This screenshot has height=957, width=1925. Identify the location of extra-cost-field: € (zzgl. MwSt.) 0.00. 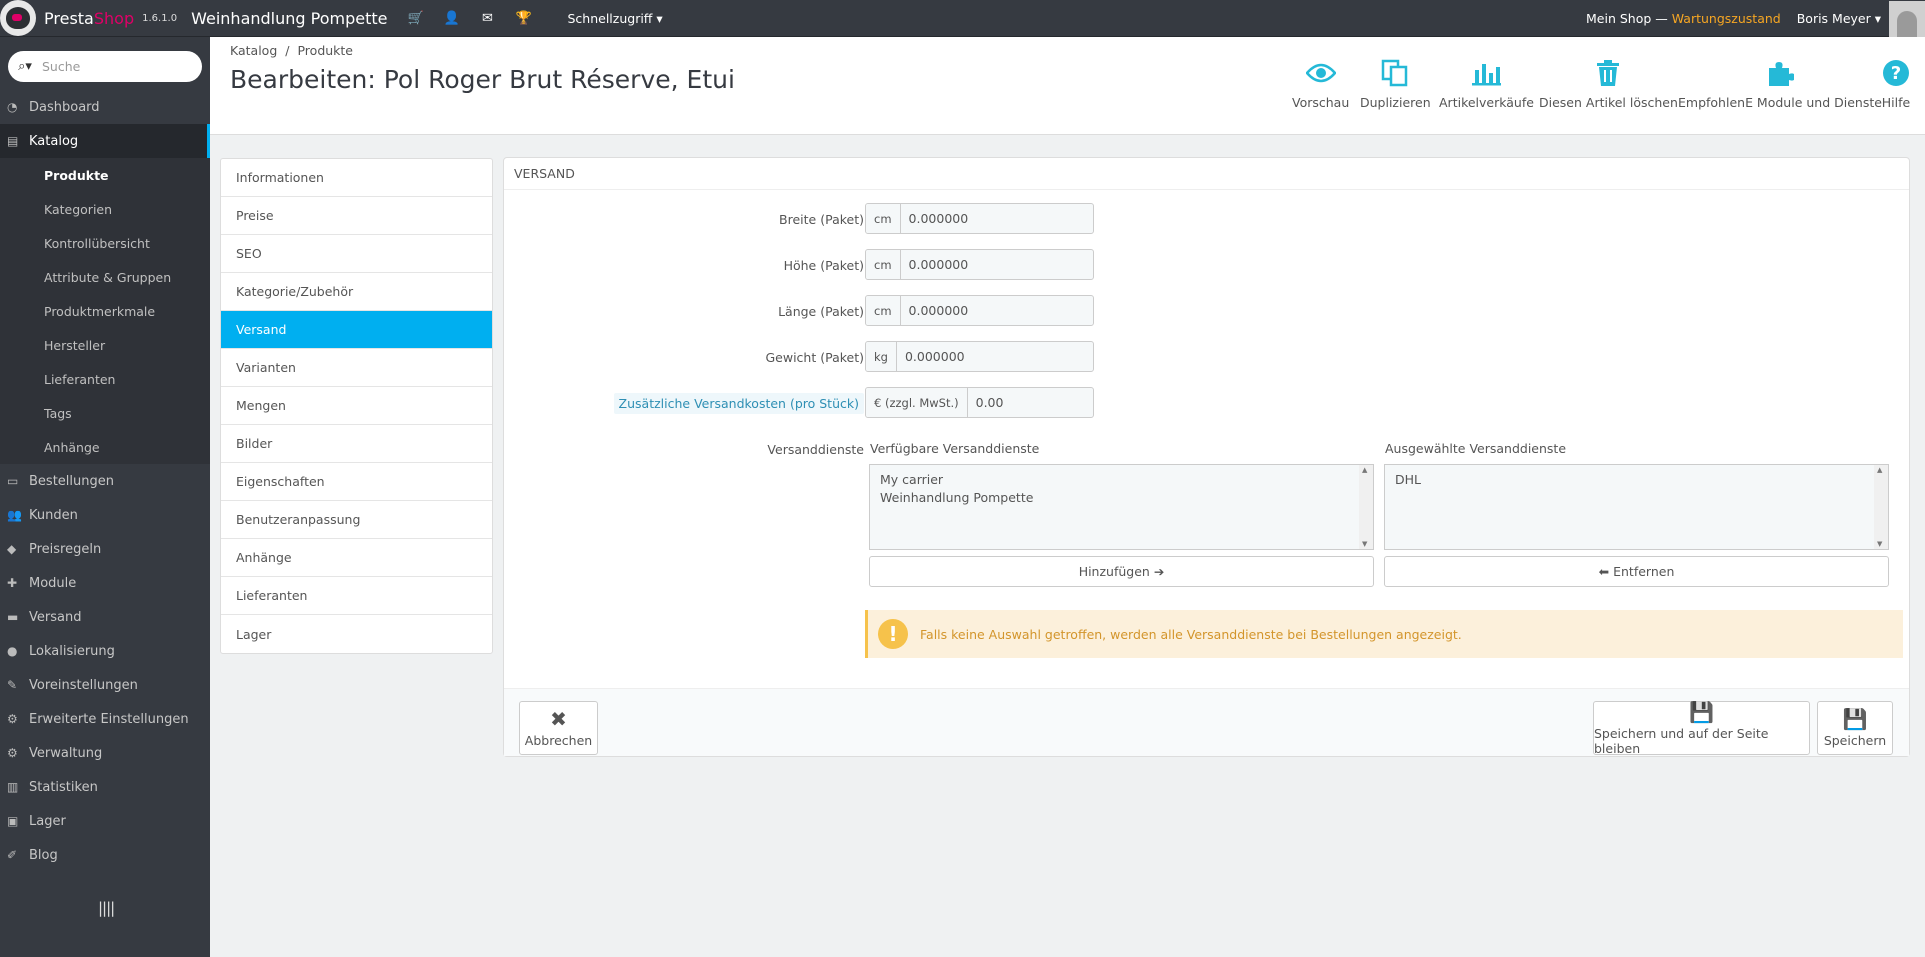
(979, 402).